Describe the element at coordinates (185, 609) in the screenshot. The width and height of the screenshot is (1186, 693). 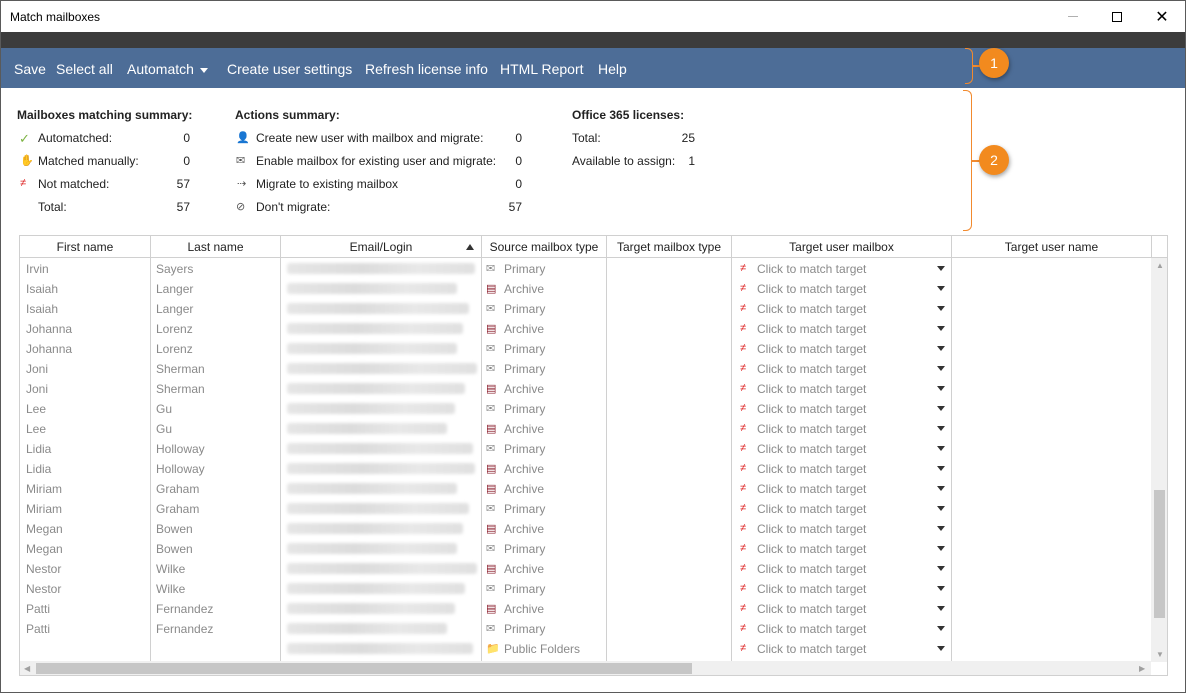
I see `cell-last-name: Fernandez` at that location.